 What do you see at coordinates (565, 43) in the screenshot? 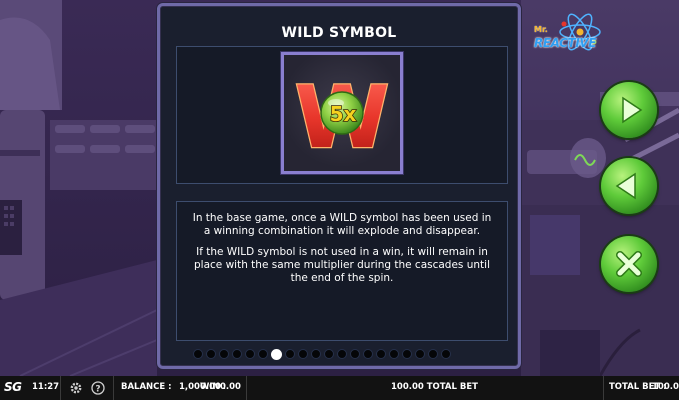
I see `logo-text: REACTIVE` at bounding box center [565, 43].